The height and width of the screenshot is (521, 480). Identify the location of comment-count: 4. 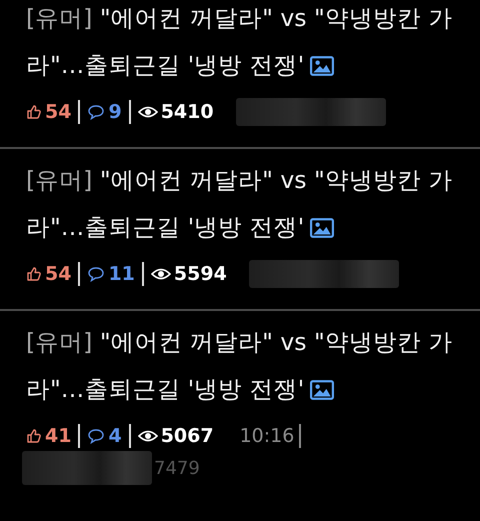
(115, 436).